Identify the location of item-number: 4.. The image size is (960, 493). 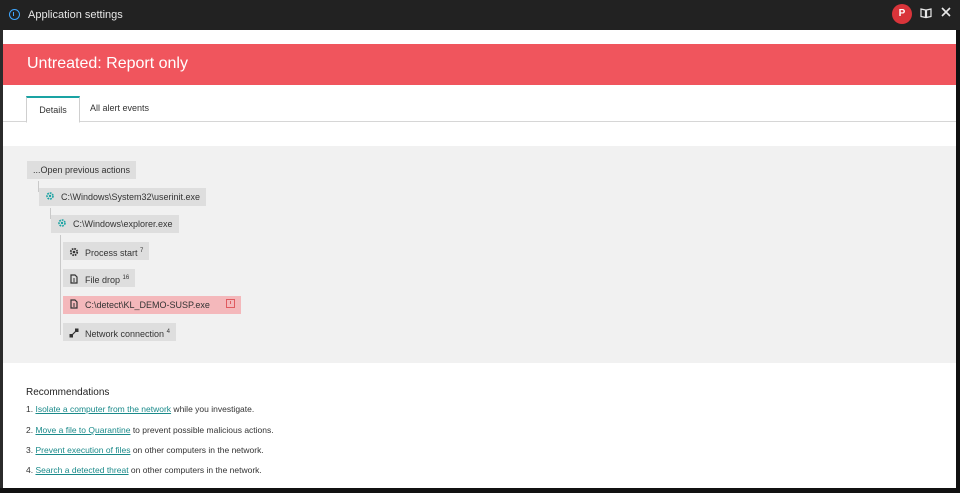
(30, 470).